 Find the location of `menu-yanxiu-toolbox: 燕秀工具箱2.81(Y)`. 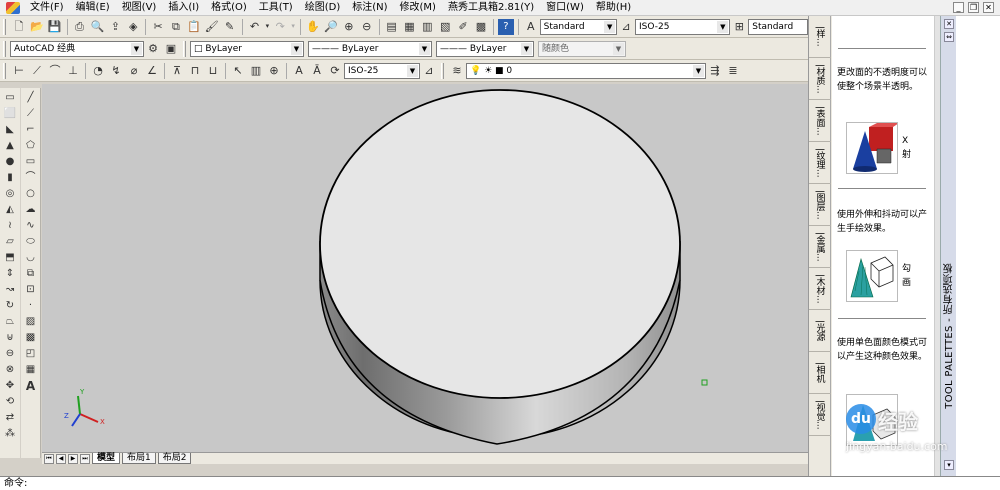

menu-yanxiu-toolbox: 燕秀工具箱2.81(Y) is located at coordinates (491, 8).